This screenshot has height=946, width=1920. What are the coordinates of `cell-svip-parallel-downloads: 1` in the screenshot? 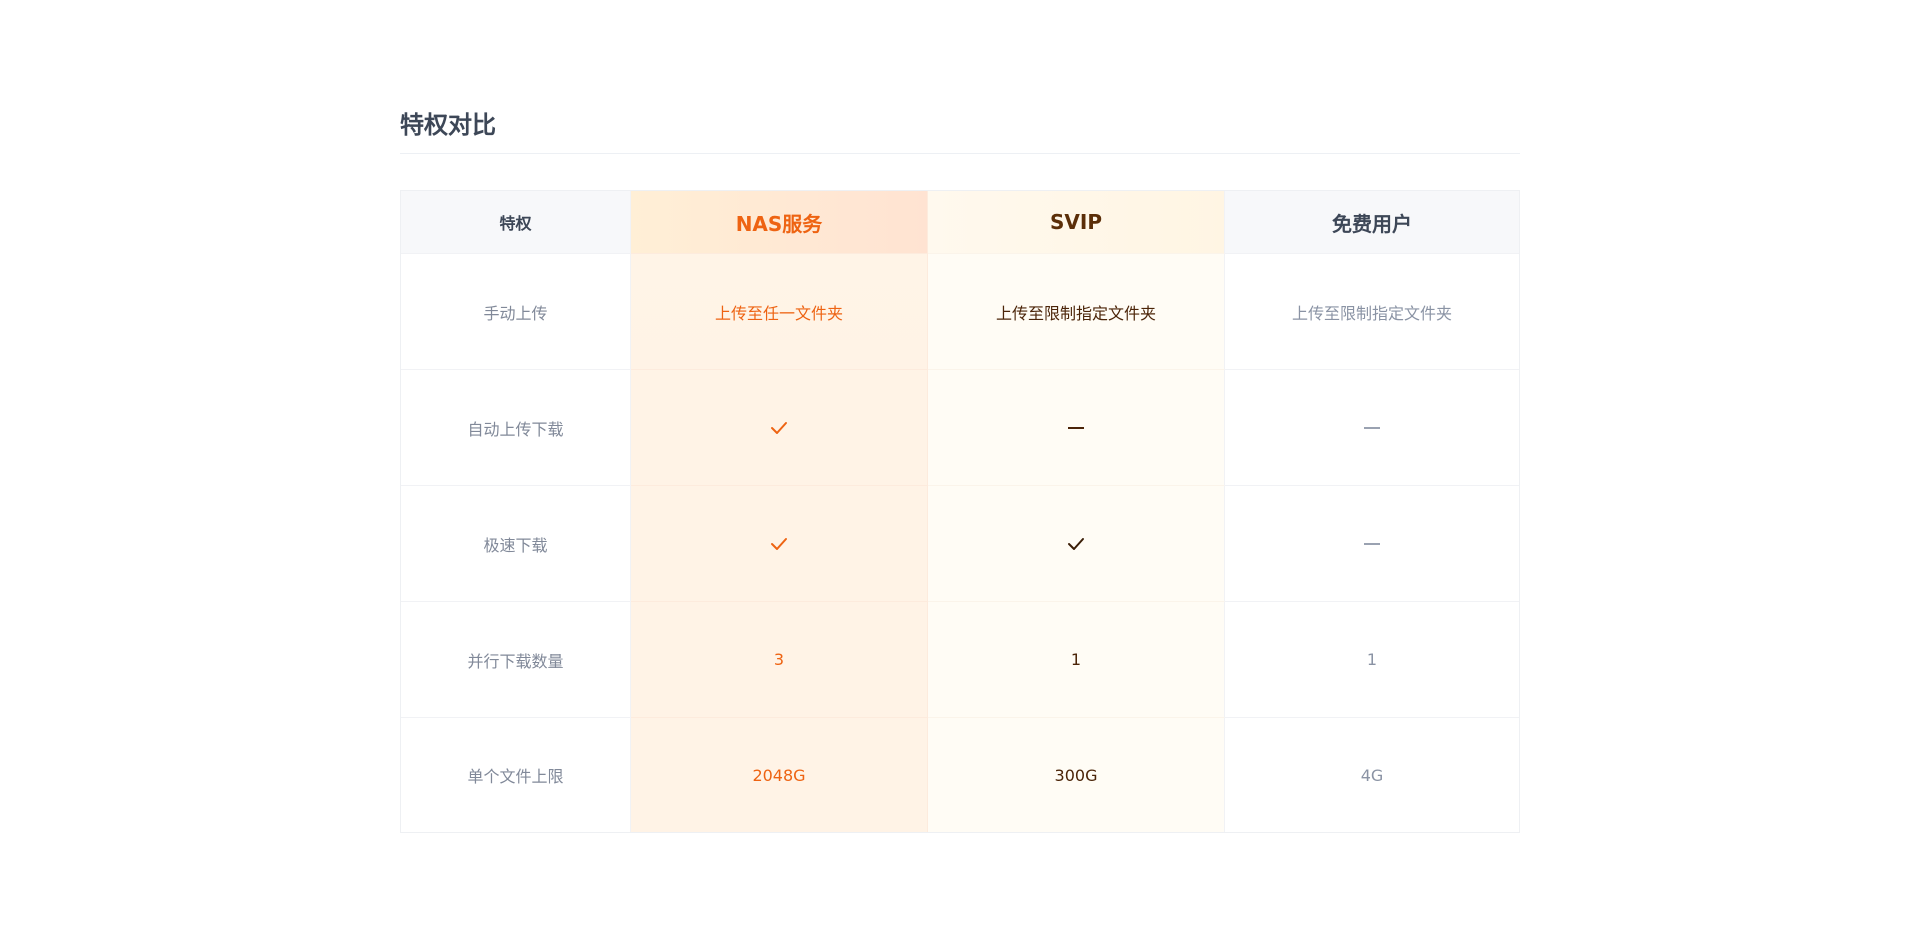 It's located at (1076, 660).